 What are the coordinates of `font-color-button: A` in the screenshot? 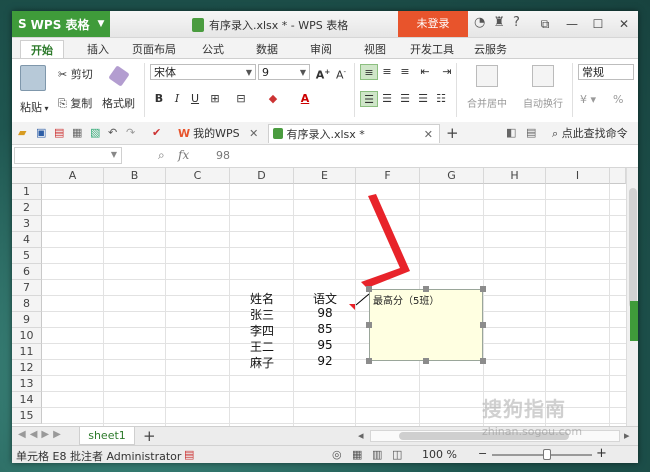 It's located at (305, 99).